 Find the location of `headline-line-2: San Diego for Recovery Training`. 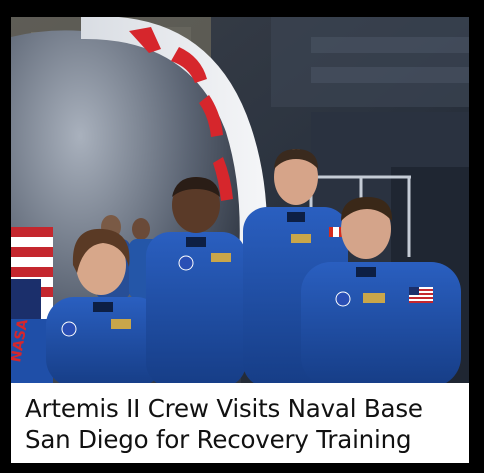

headline-line-2: San Diego for Recovery Training is located at coordinates (240, 439).